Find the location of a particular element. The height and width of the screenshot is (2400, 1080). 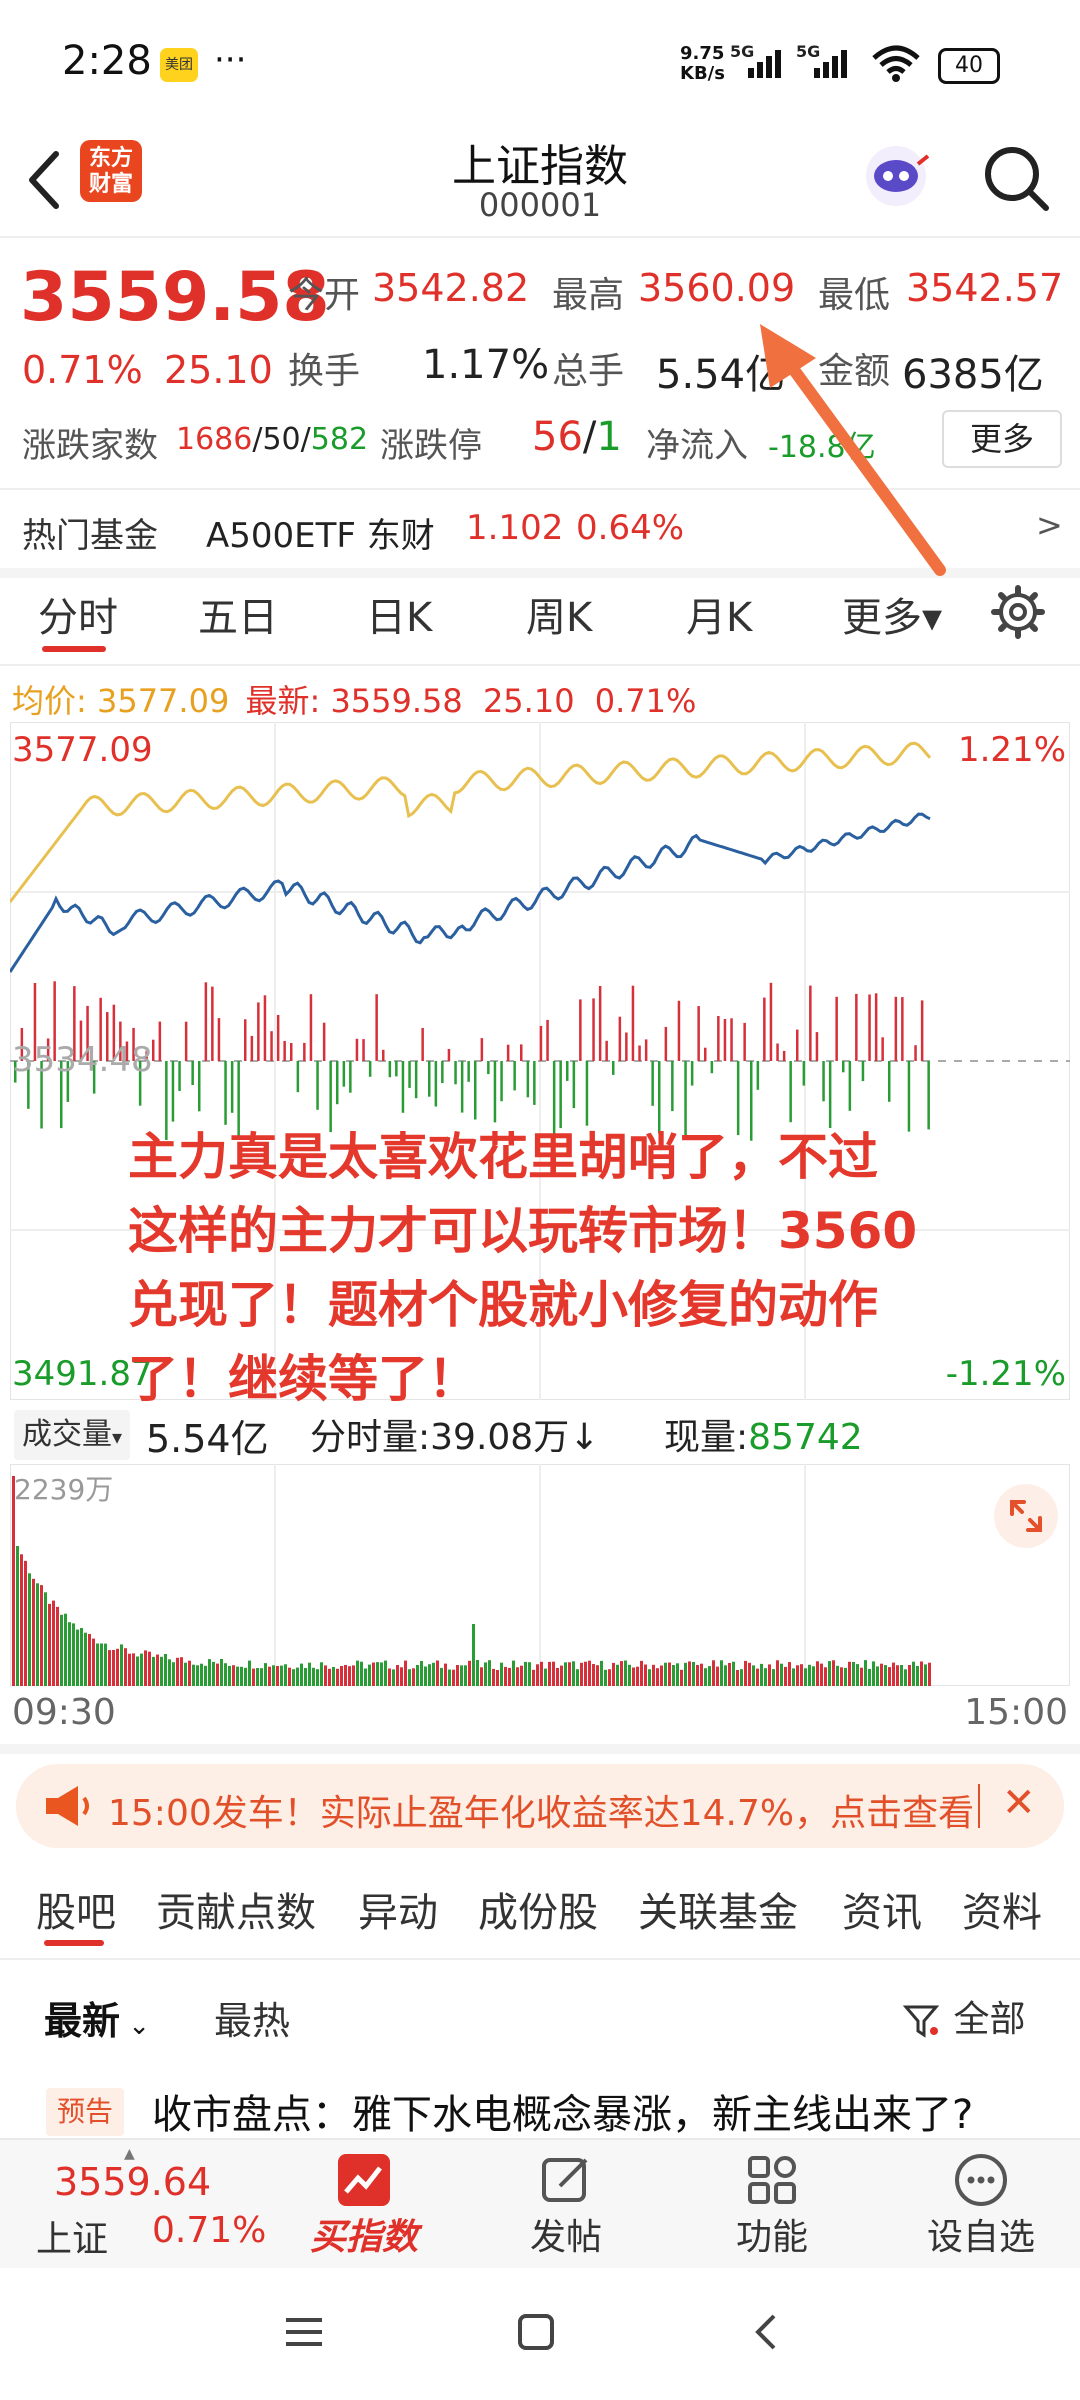

chevron-down-icon: ⌄ is located at coordinates (135, 2026).